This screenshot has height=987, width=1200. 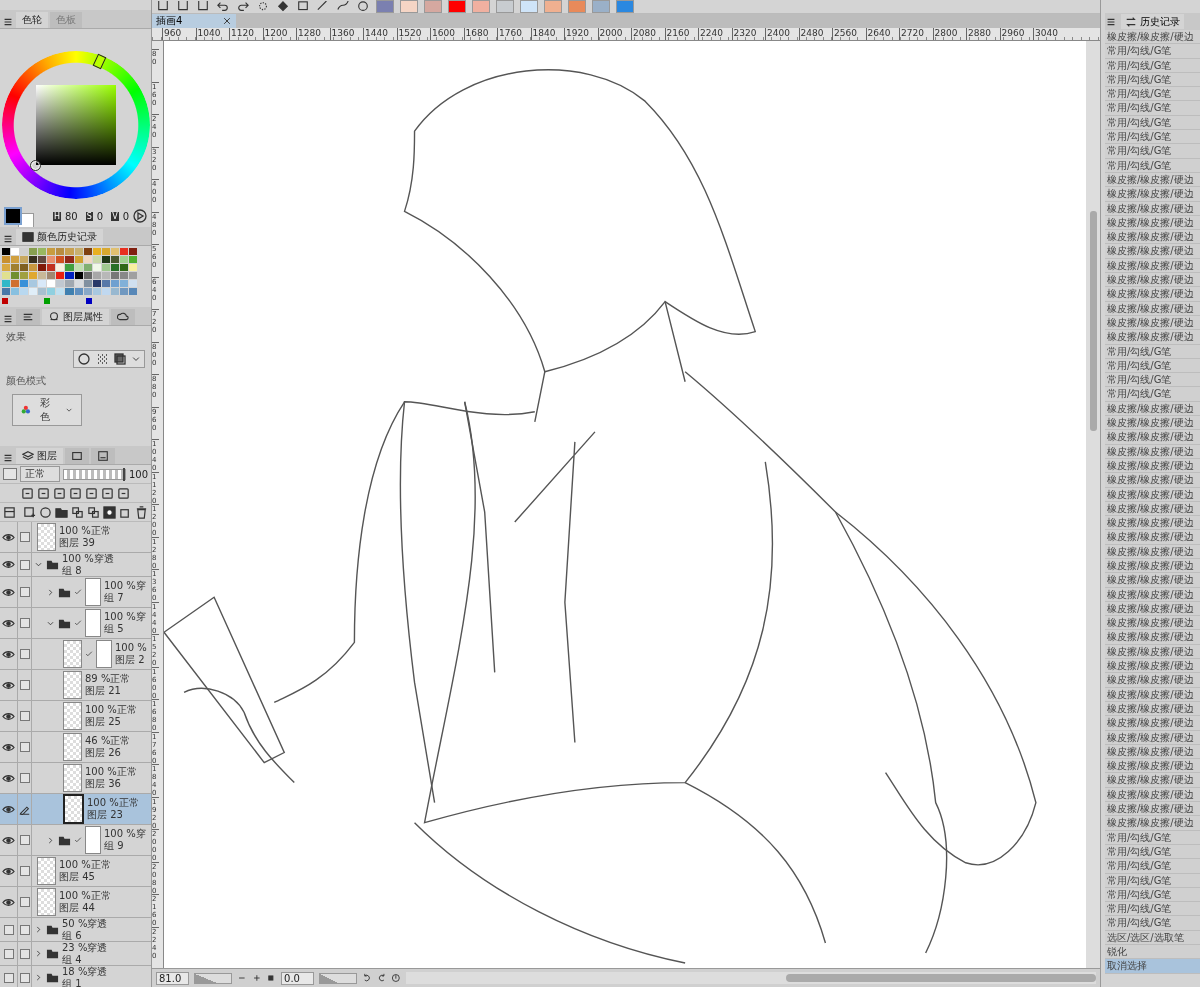 I want to click on ruler-label: 1280, so click(x=313, y=34).